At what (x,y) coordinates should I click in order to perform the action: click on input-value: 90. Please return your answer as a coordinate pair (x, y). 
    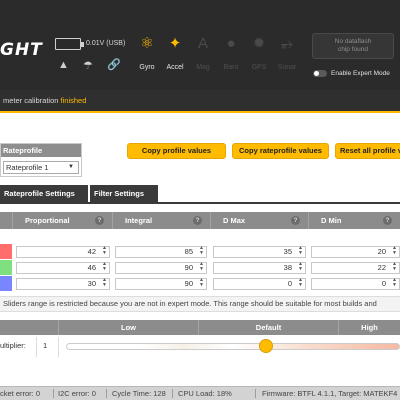
    Looking at the image, I should click on (188, 267).